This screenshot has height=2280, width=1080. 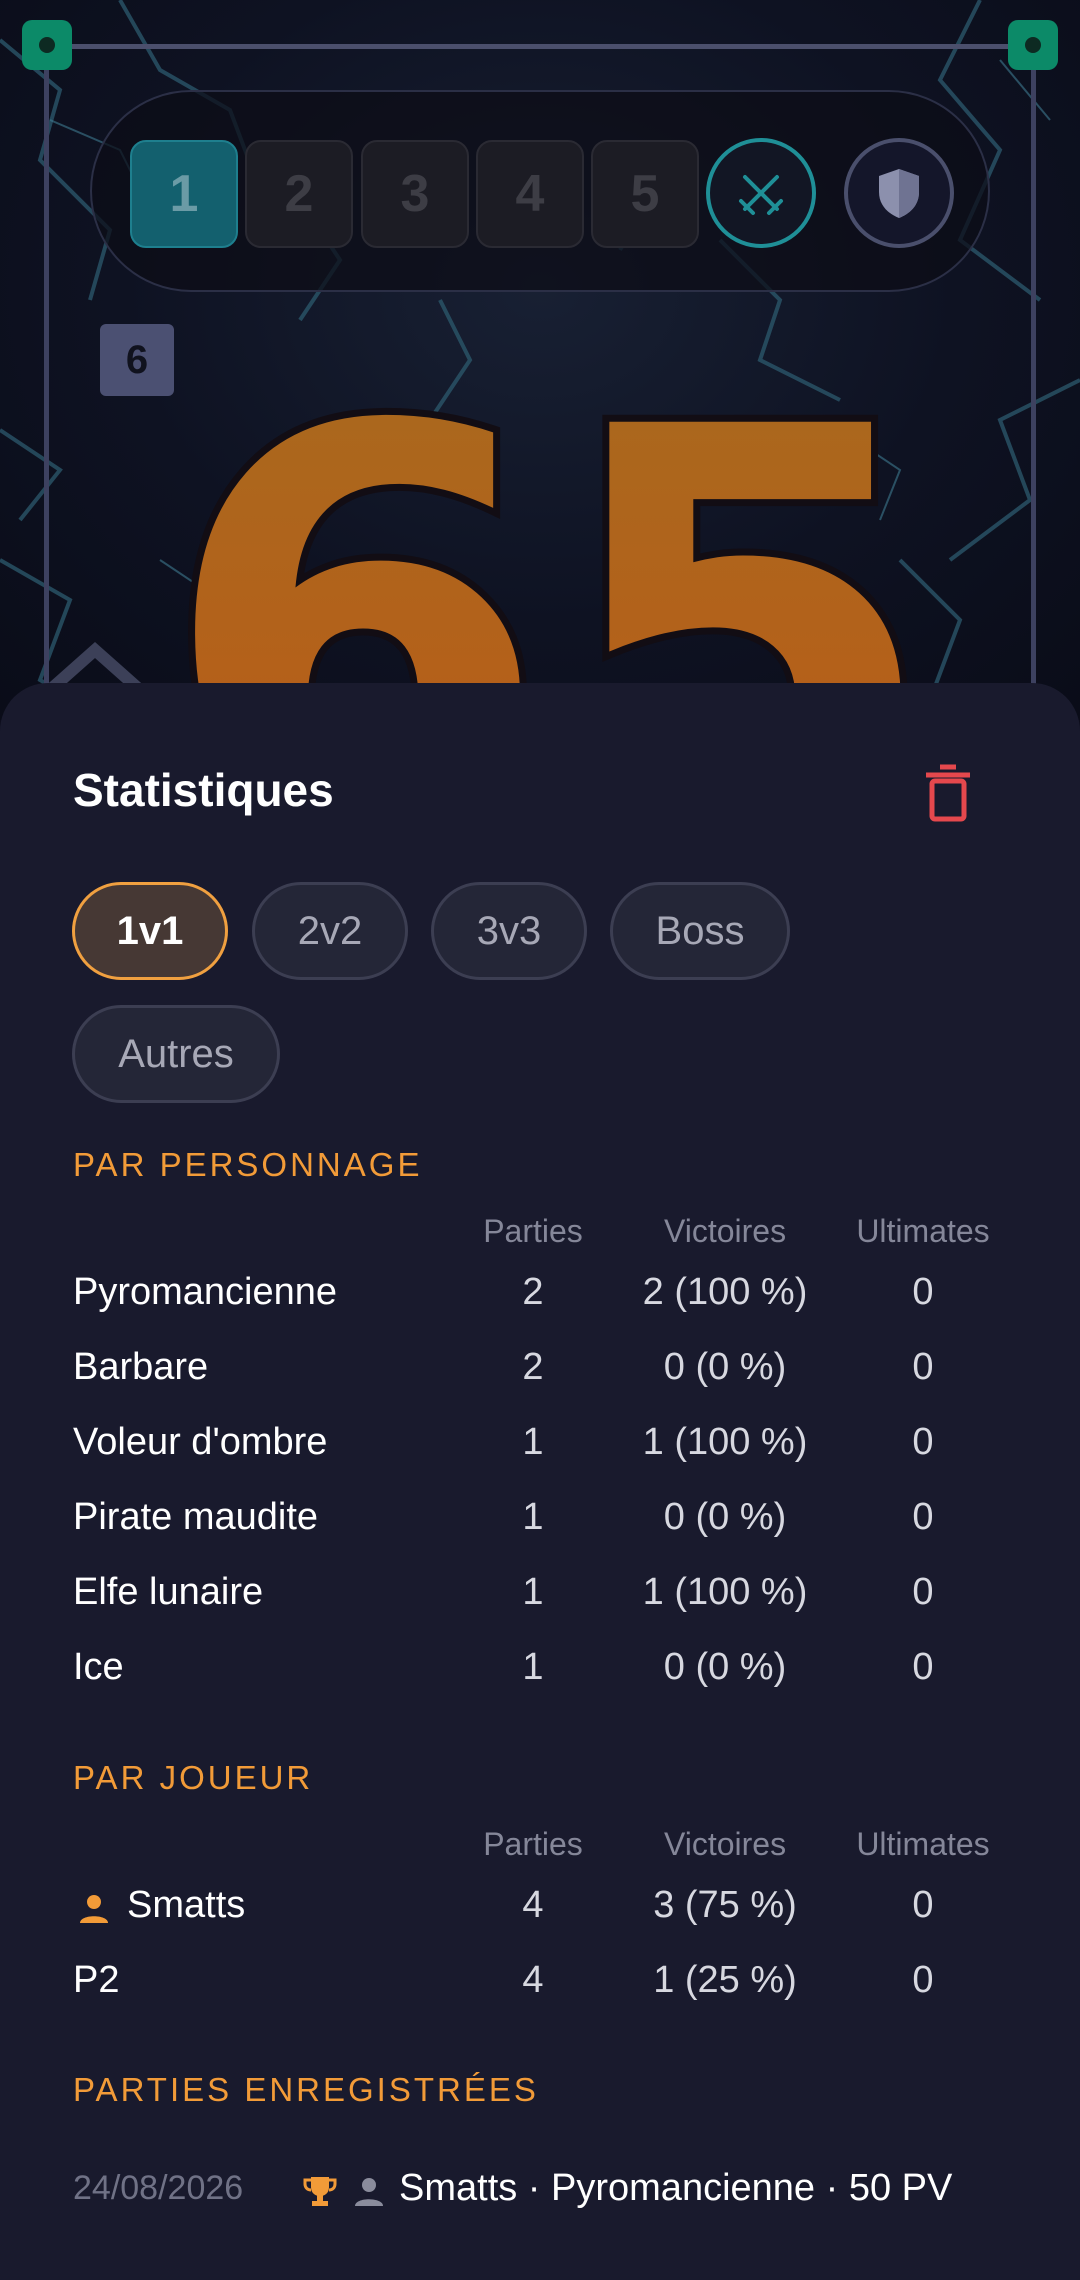 I want to click on filter-autres: Autres, so click(x=176, y=1054).